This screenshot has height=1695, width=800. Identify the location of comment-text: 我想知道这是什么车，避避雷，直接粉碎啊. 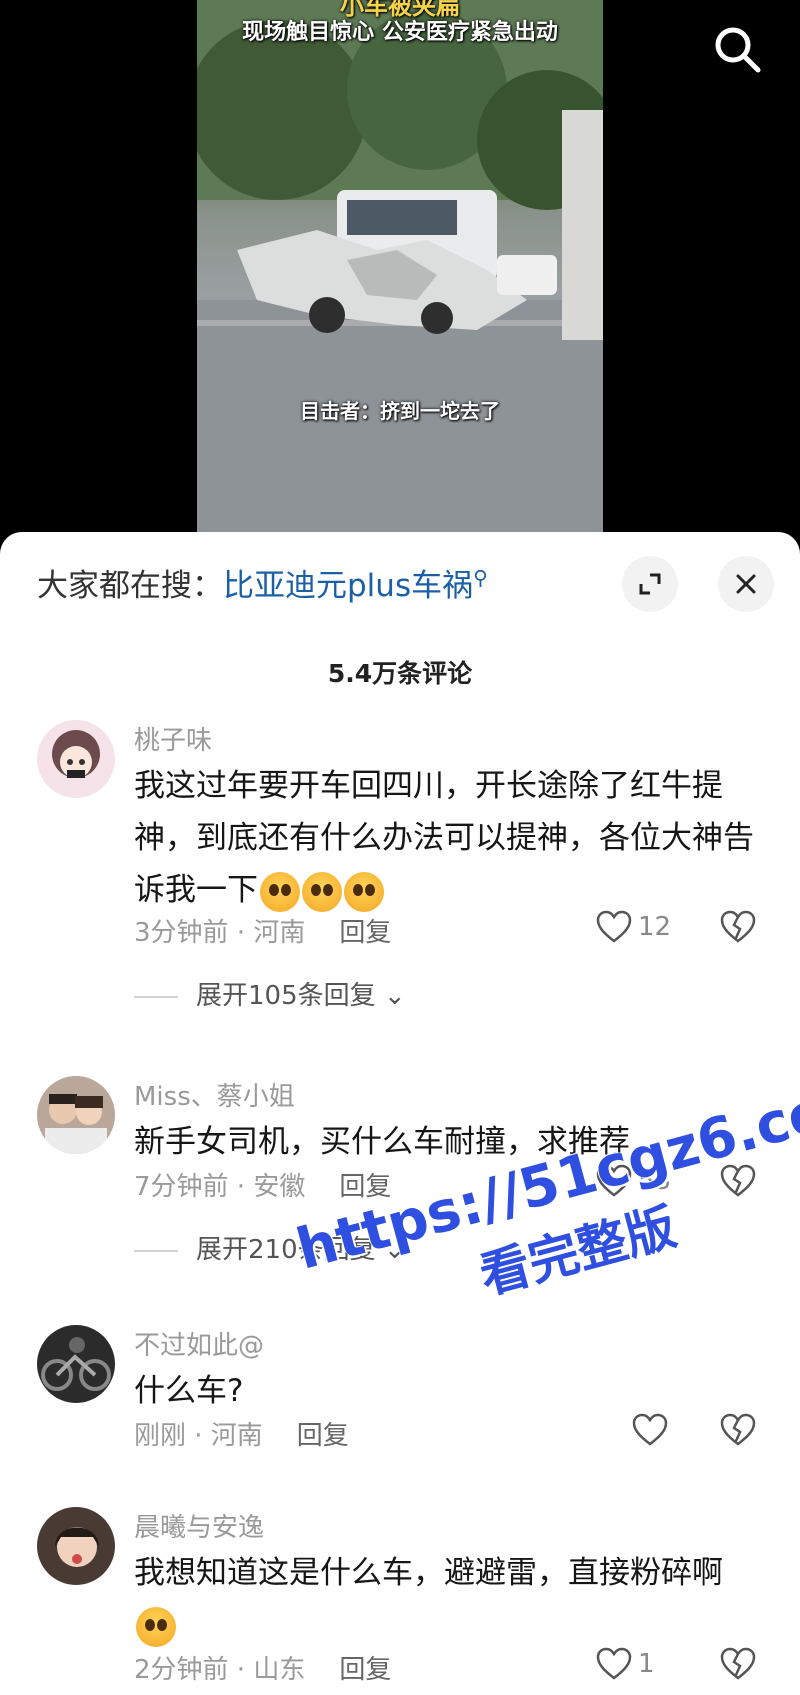
(444, 1599).